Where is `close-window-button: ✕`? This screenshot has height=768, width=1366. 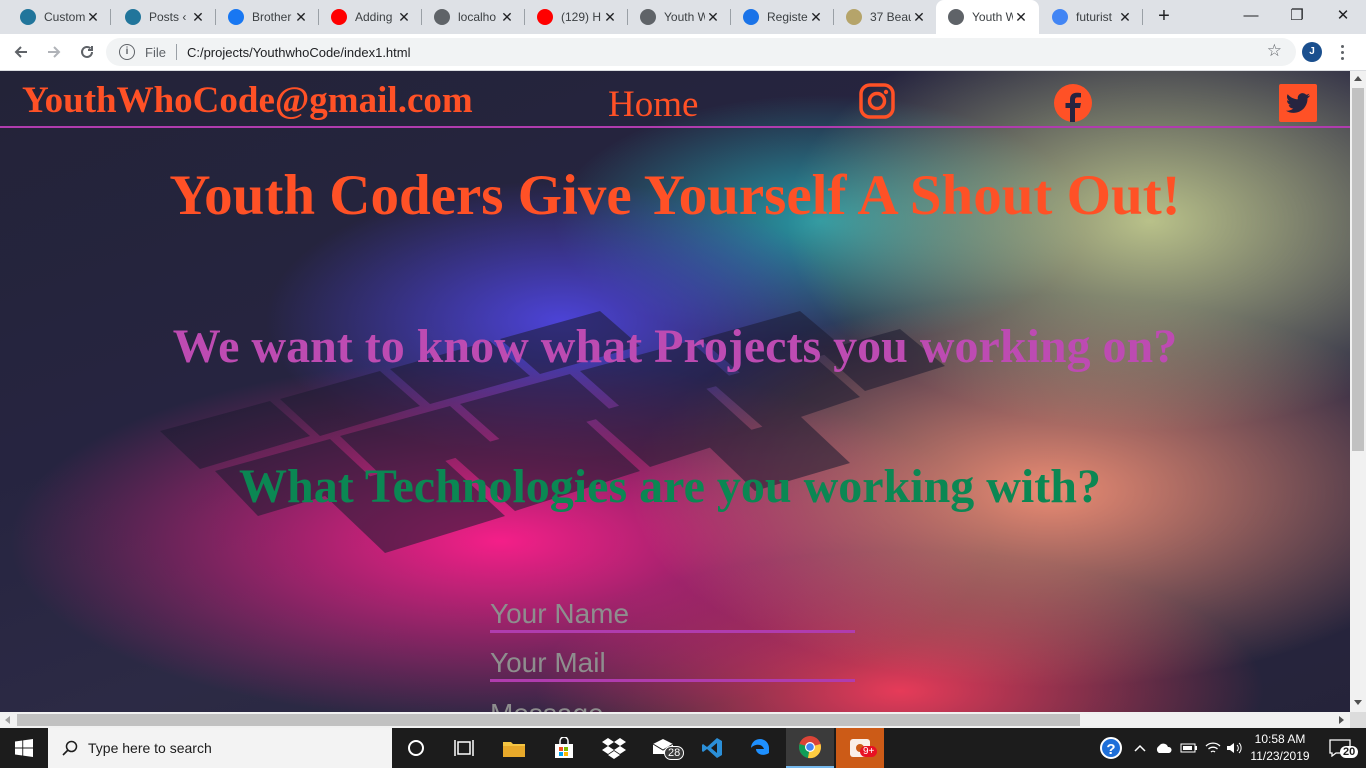 close-window-button: ✕ is located at coordinates (1343, 15).